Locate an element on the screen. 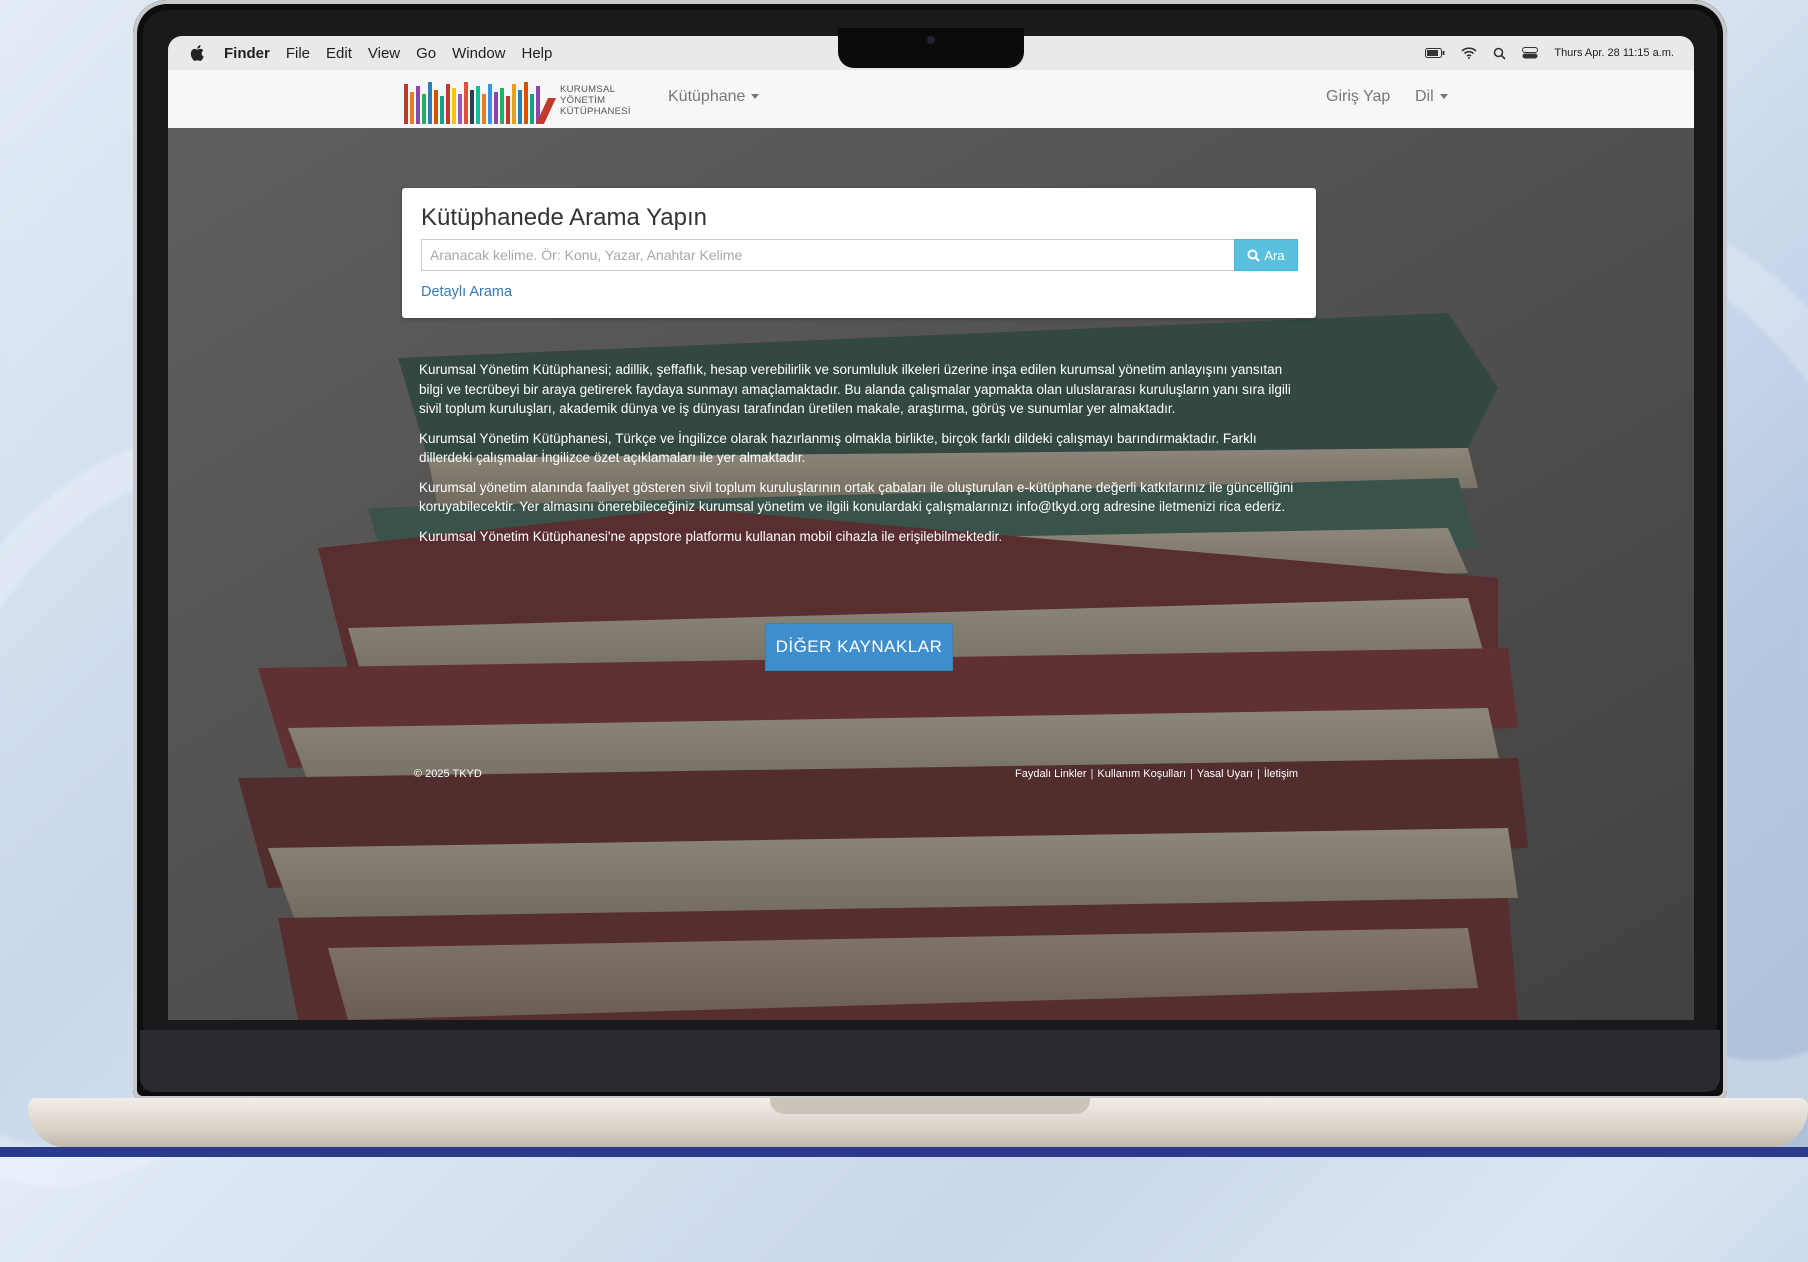 Image resolution: width=1808 pixels, height=1262 pixels. menu-file: File is located at coordinates (298, 53).